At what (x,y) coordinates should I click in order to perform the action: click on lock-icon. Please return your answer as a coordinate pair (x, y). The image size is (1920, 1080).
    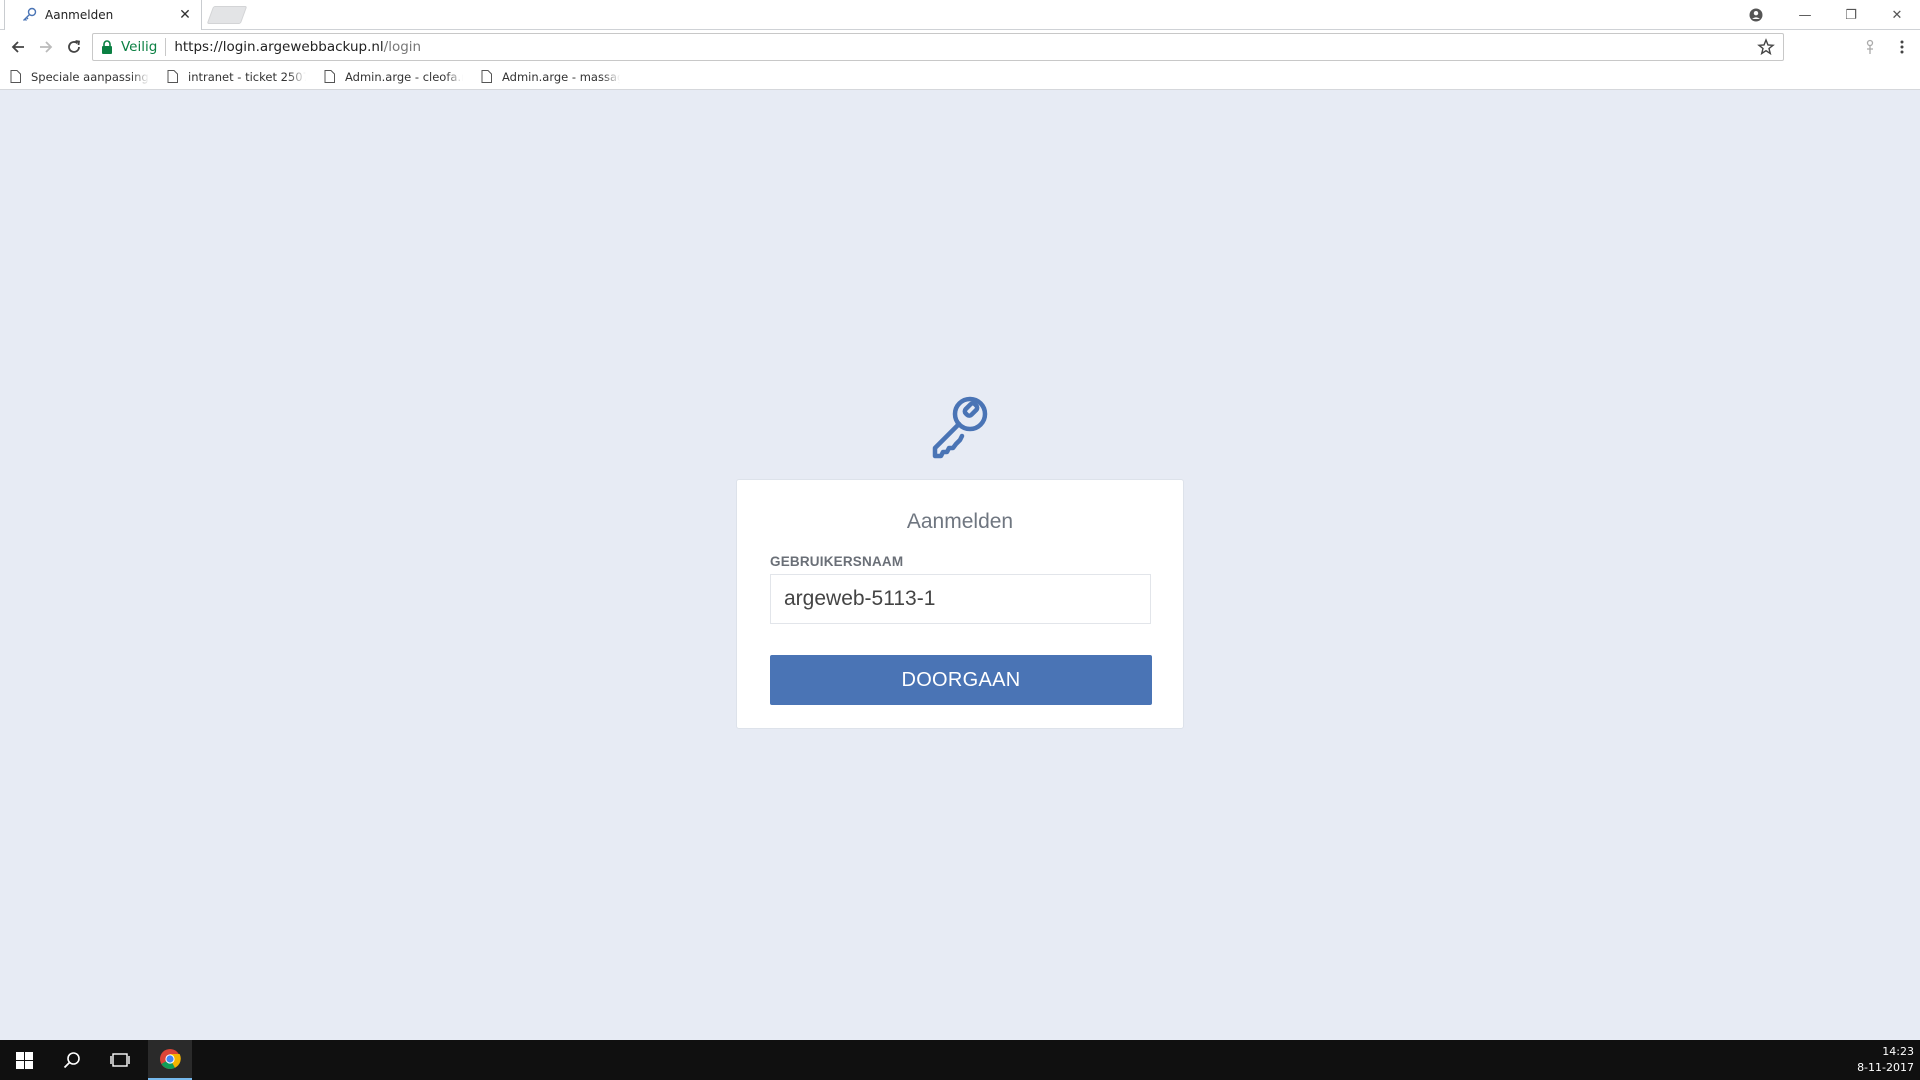
    Looking at the image, I should click on (107, 47).